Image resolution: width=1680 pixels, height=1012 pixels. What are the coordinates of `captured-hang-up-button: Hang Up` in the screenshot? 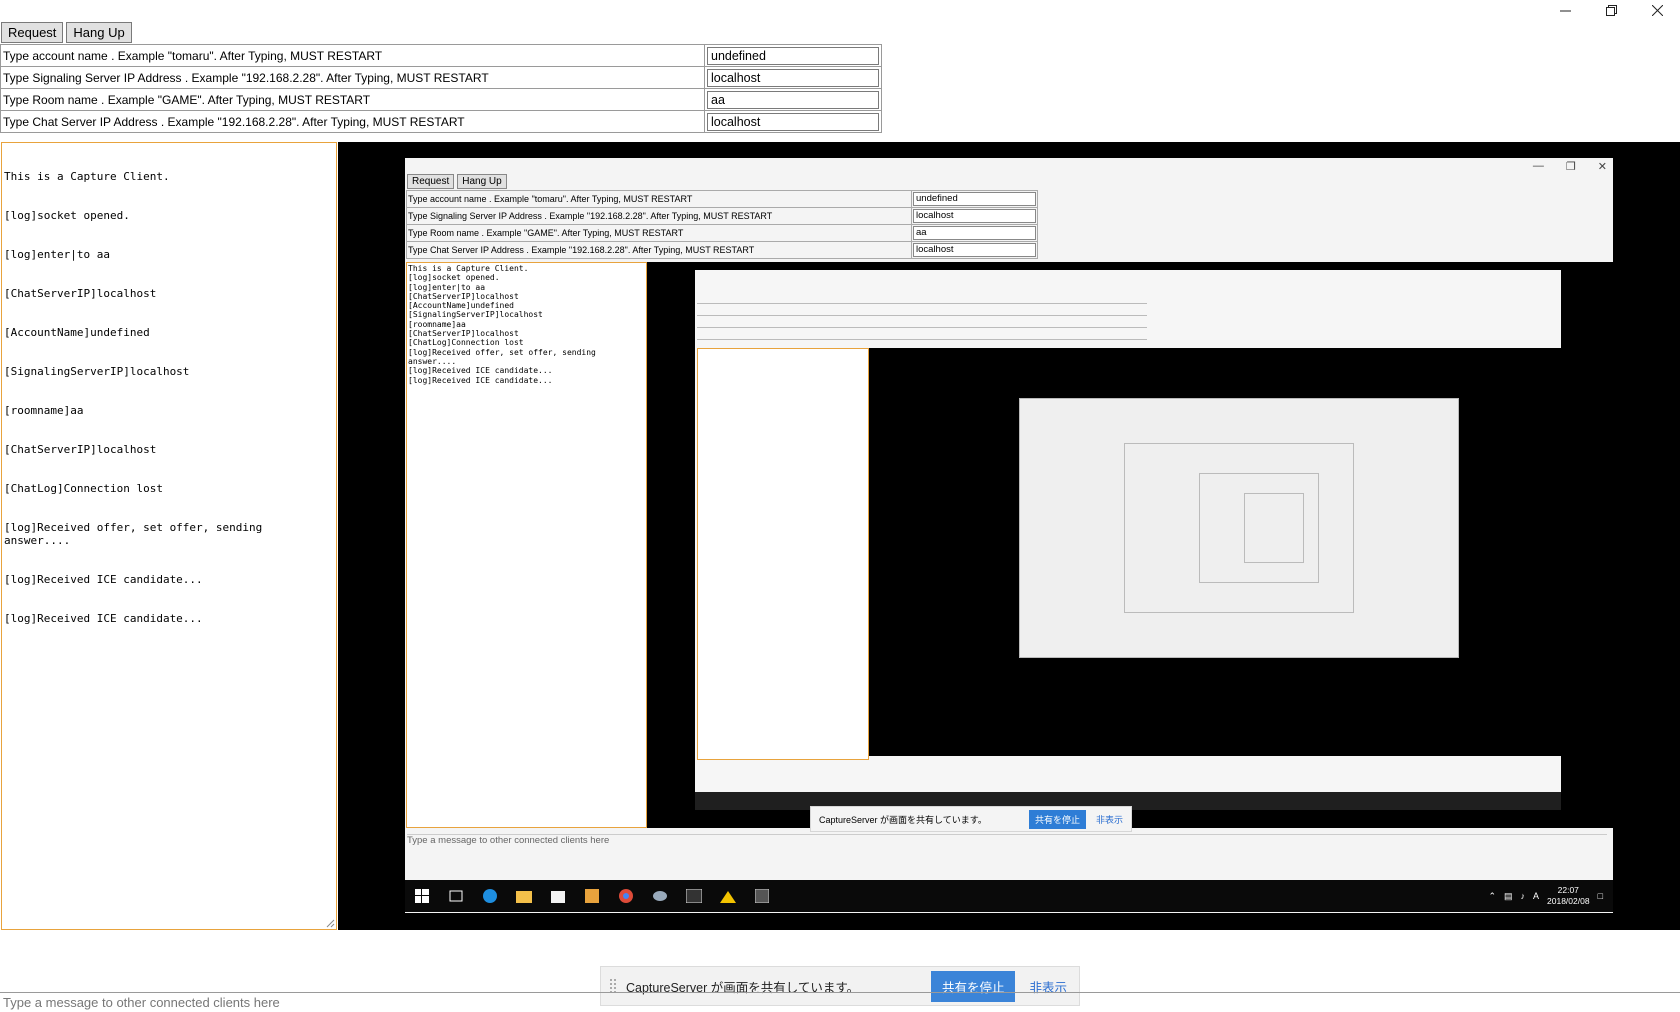 It's located at (482, 181).